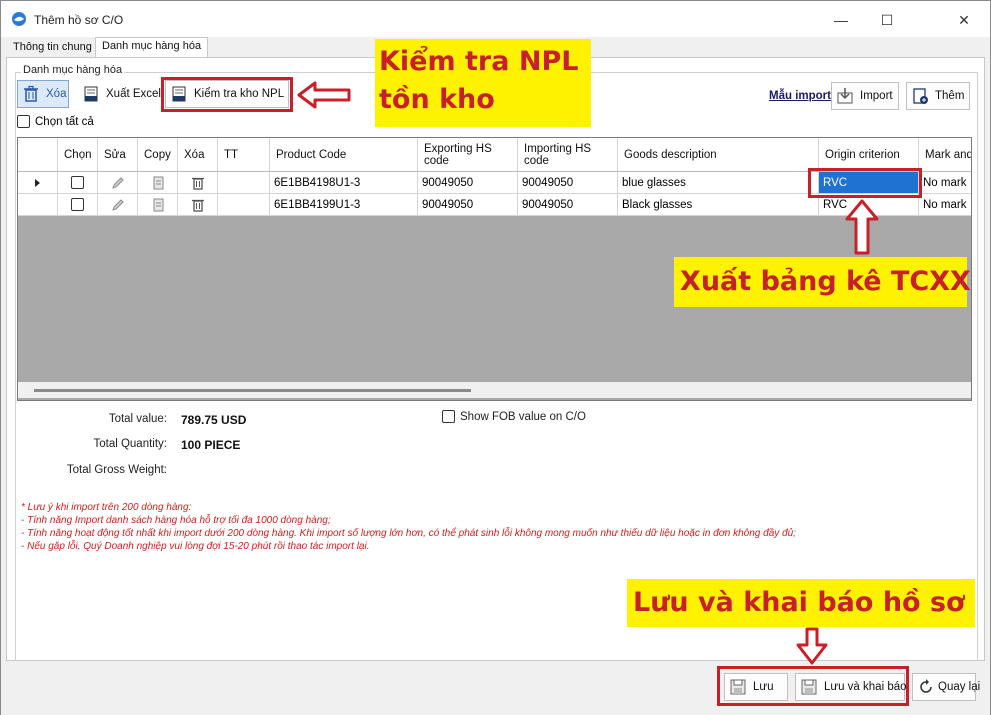 Image resolution: width=991 pixels, height=715 pixels. I want to click on total-value: 789.75 USD, so click(214, 420).